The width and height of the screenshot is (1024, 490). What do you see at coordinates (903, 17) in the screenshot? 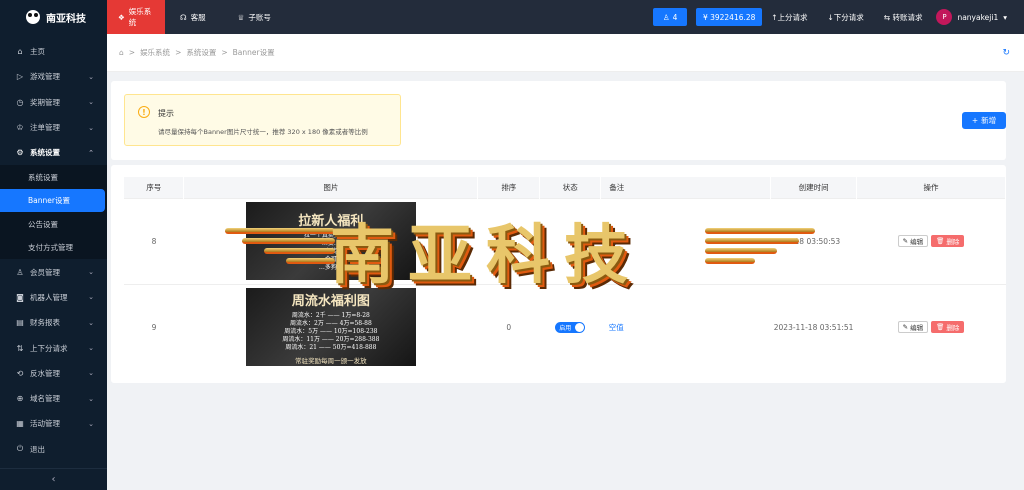
I see `transfer-request-link: ⇆ 转账请求` at bounding box center [903, 17].